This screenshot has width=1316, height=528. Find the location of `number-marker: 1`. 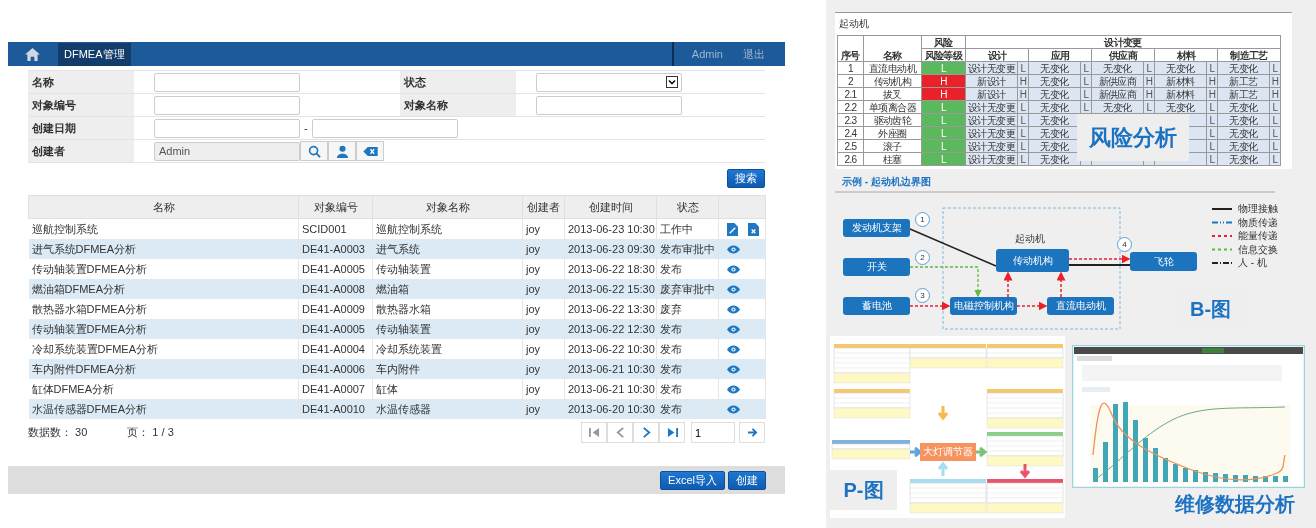

number-marker: 1 is located at coordinates (922, 219).